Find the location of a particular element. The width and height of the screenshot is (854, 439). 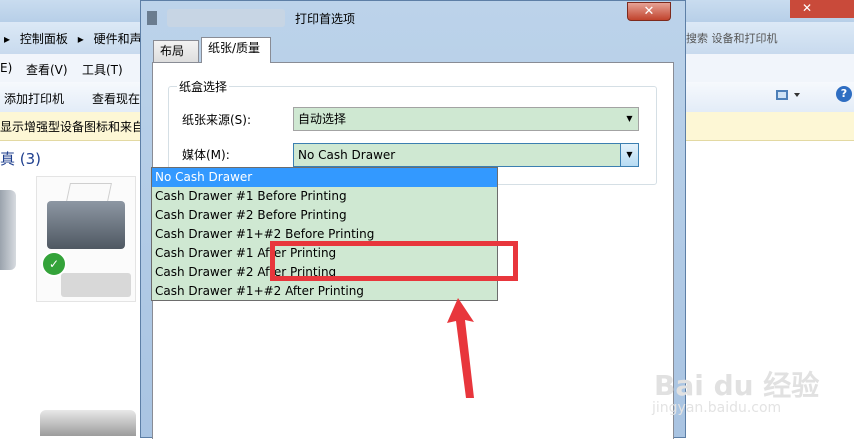

watermark-url: jingyan.baidu.com is located at coordinates (717, 408).